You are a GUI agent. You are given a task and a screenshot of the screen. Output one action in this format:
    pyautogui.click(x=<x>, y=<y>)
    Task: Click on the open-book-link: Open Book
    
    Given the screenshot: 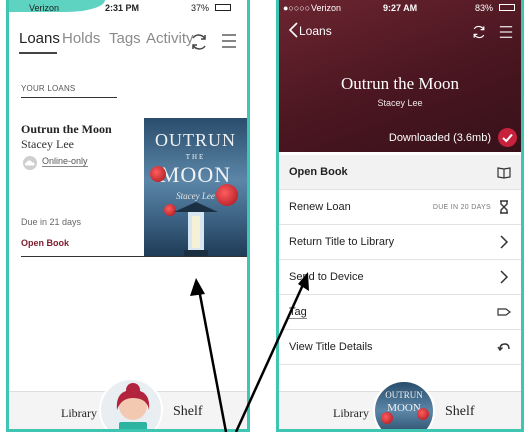 What is the action you would take?
    pyautogui.click(x=45, y=243)
    